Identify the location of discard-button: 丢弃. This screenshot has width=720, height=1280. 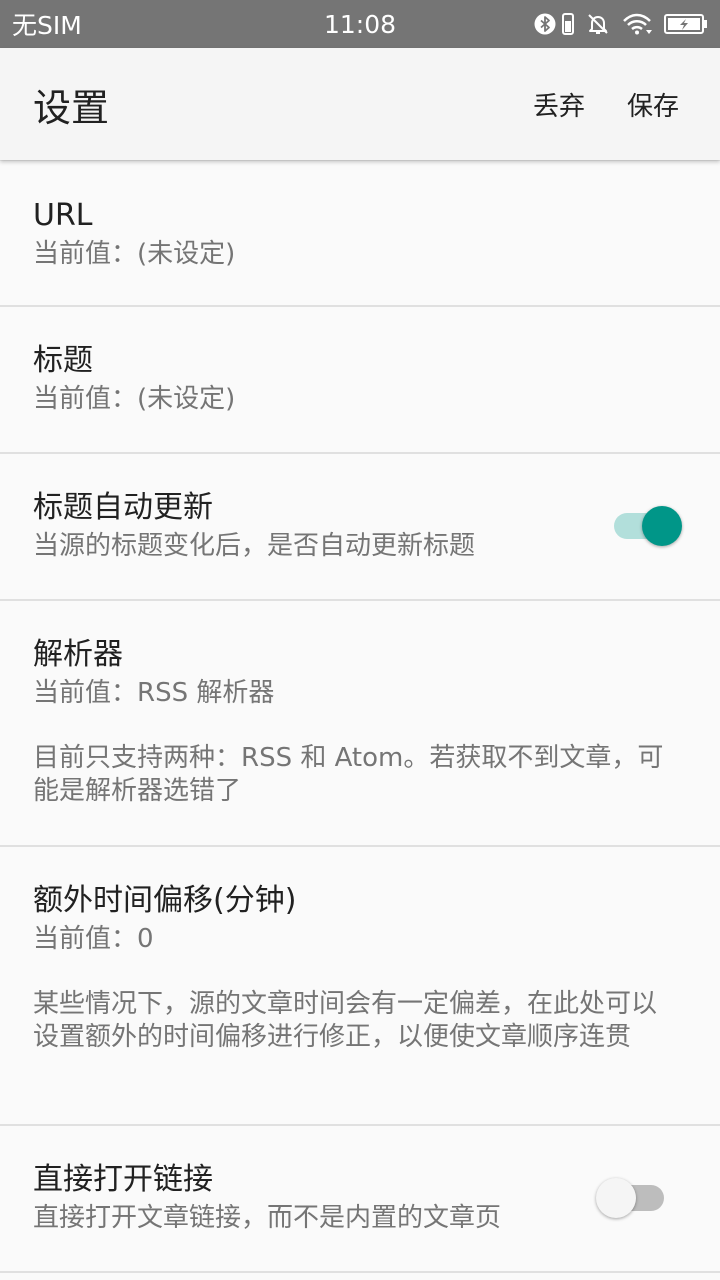
(559, 104).